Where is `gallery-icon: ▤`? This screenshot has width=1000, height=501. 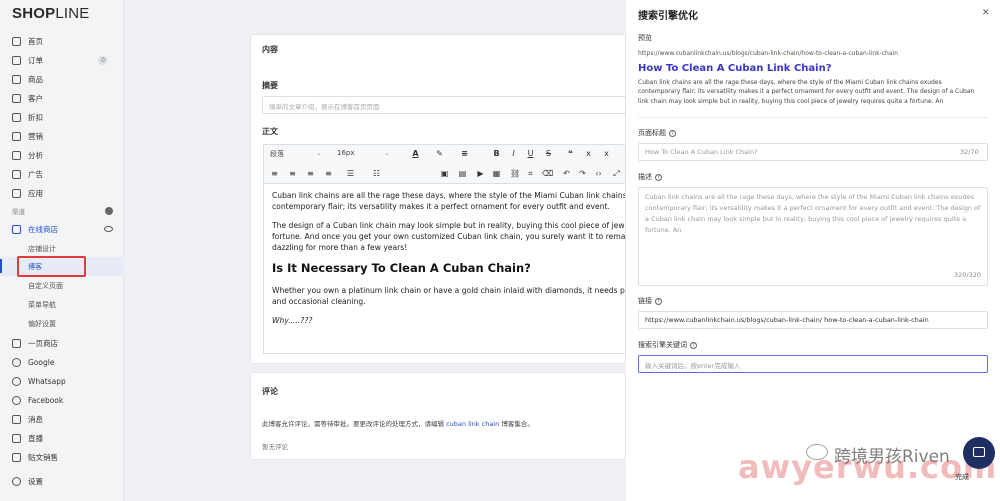 gallery-icon: ▤ is located at coordinates (462, 173).